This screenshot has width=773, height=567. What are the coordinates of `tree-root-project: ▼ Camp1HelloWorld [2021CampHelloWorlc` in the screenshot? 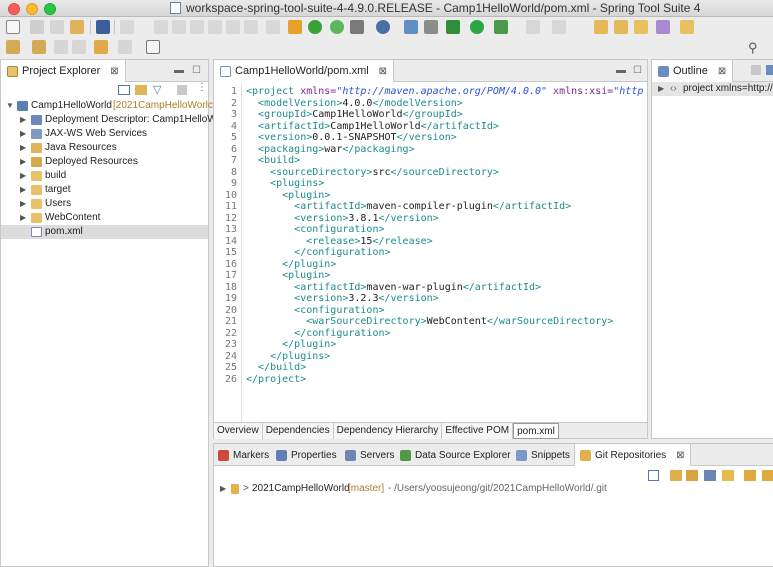 It's located at (107, 106).